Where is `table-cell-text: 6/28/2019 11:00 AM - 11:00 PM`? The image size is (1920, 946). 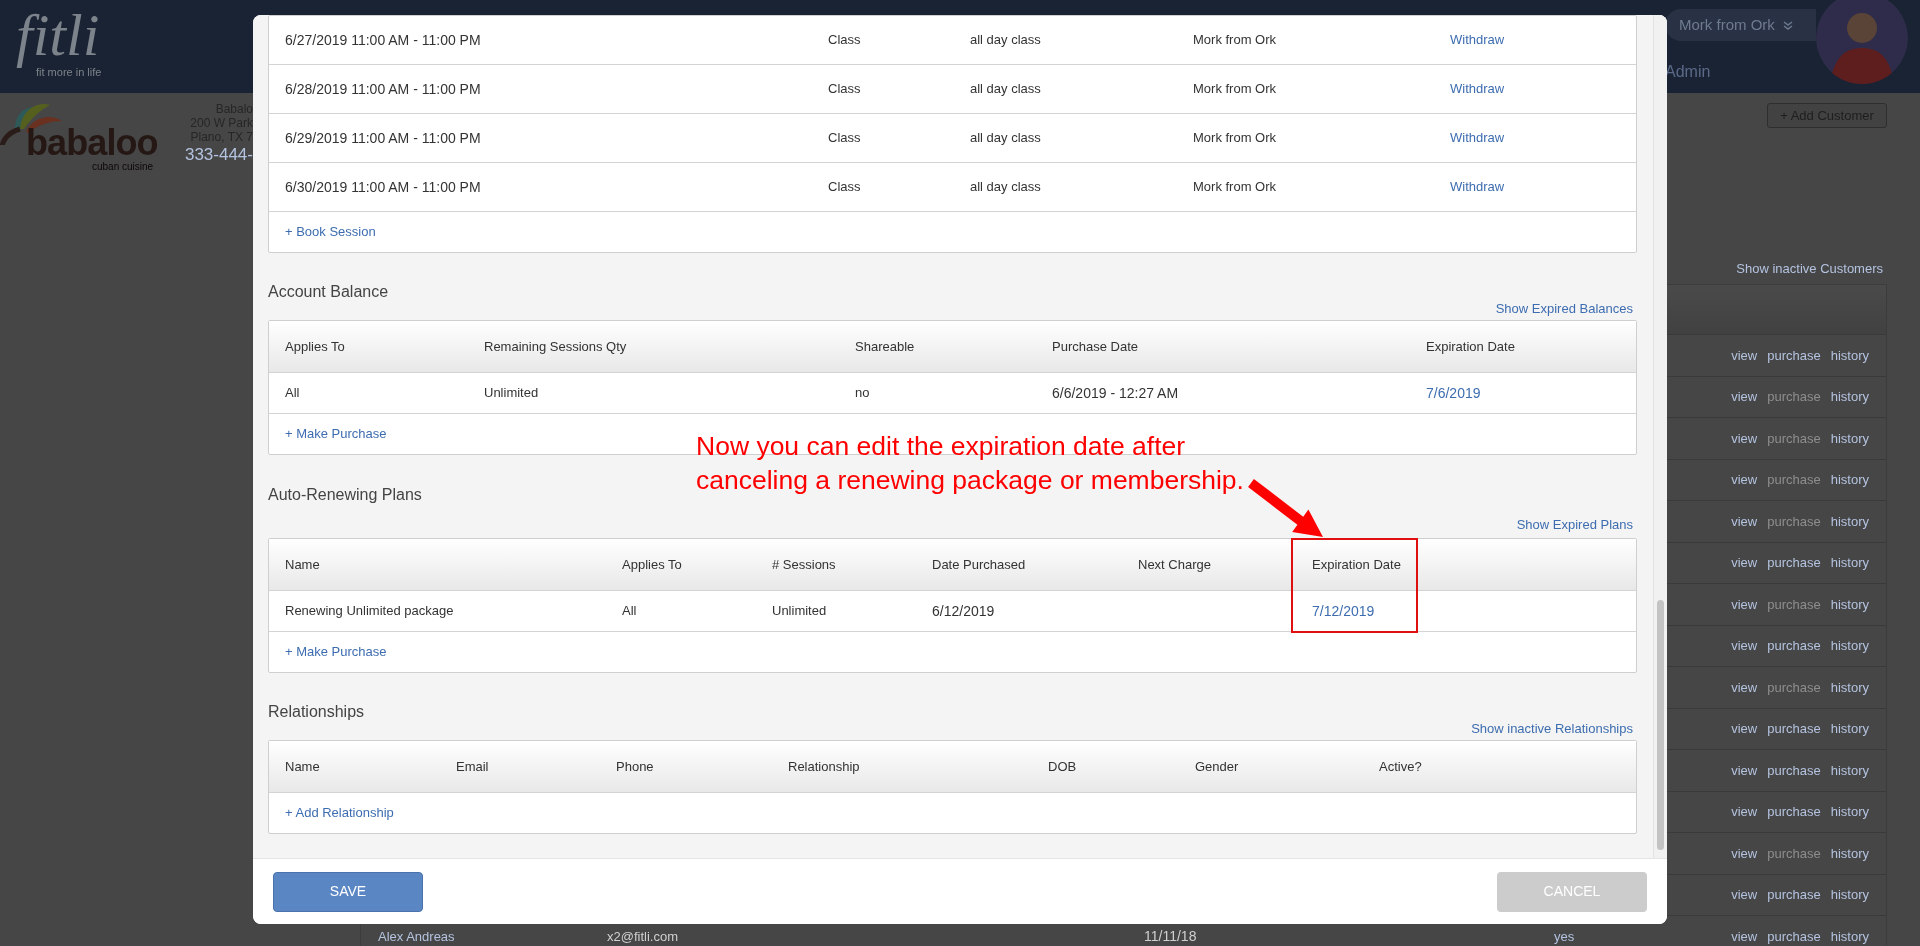
table-cell-text: 6/28/2019 11:00 AM - 11:00 PM is located at coordinates (383, 89).